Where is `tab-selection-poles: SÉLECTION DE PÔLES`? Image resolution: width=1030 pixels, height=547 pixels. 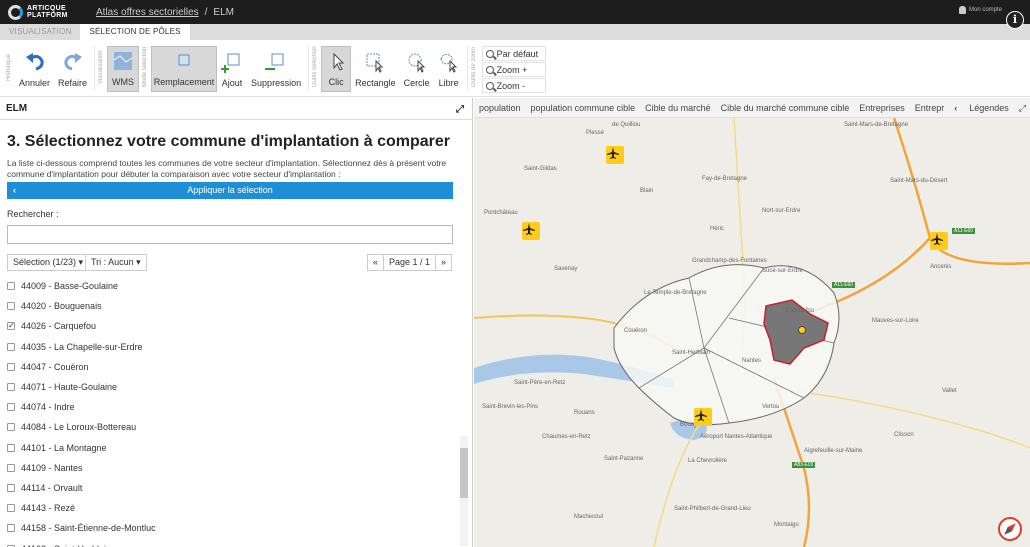
tab-selection-poles: SÉLECTION DE PÔLES is located at coordinates (135, 32).